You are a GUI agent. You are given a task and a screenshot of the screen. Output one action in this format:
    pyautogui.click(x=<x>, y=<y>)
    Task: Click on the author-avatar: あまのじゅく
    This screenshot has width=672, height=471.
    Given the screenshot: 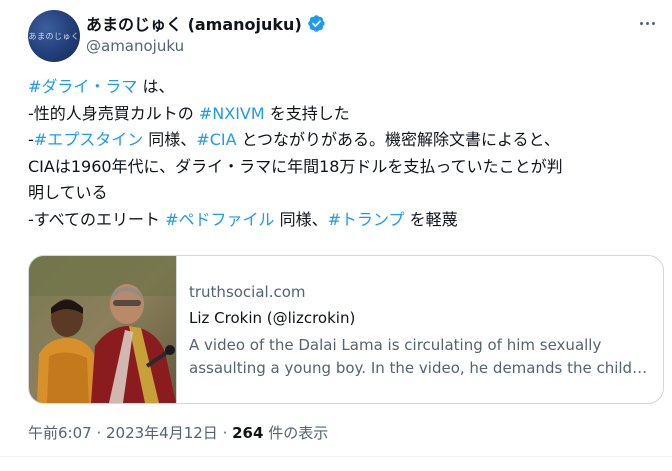 What is the action you would take?
    pyautogui.click(x=54, y=36)
    